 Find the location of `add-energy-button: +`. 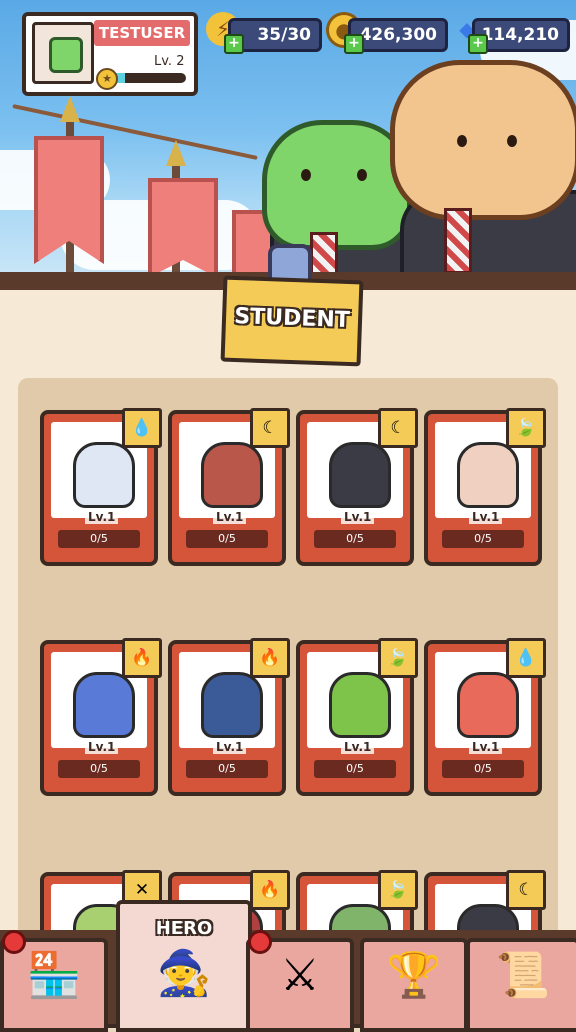

add-energy-button: + is located at coordinates (234, 44).